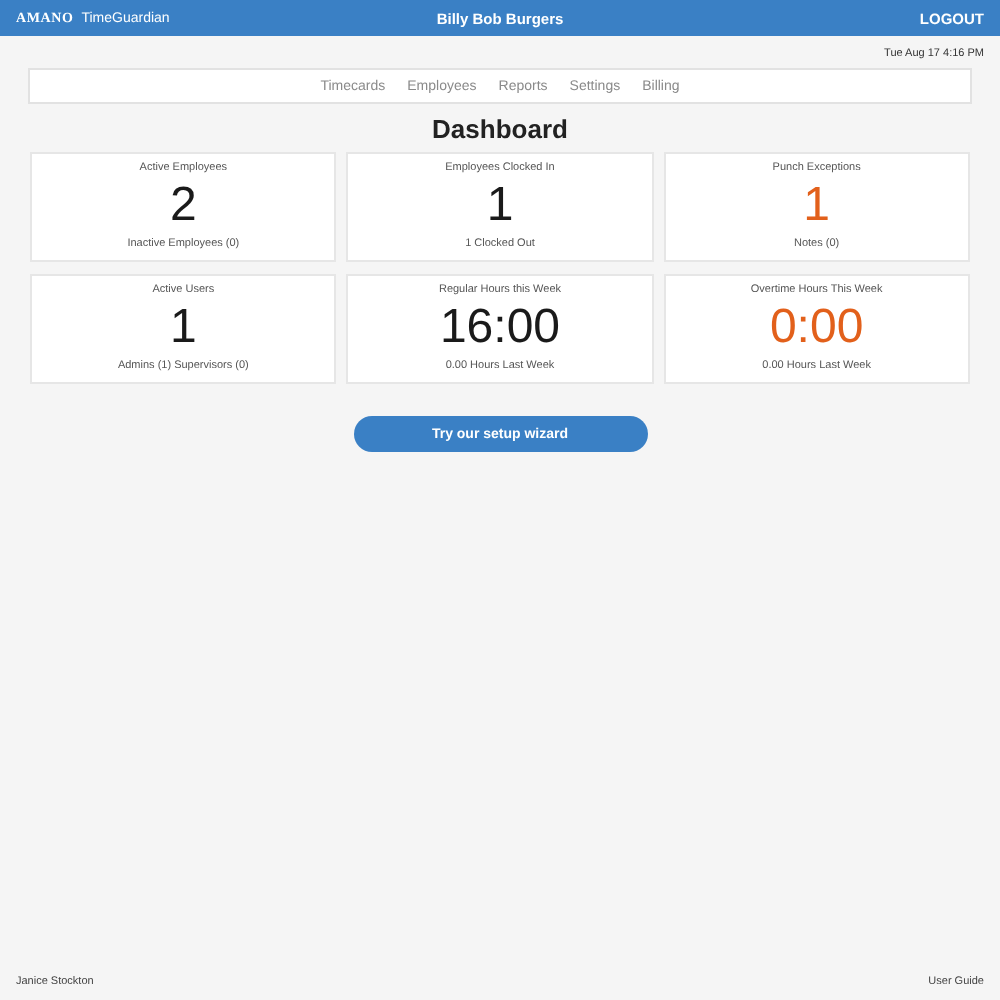 This screenshot has height=1000, width=1000. What do you see at coordinates (816, 328) in the screenshot?
I see `stat-value: 0:00` at bounding box center [816, 328].